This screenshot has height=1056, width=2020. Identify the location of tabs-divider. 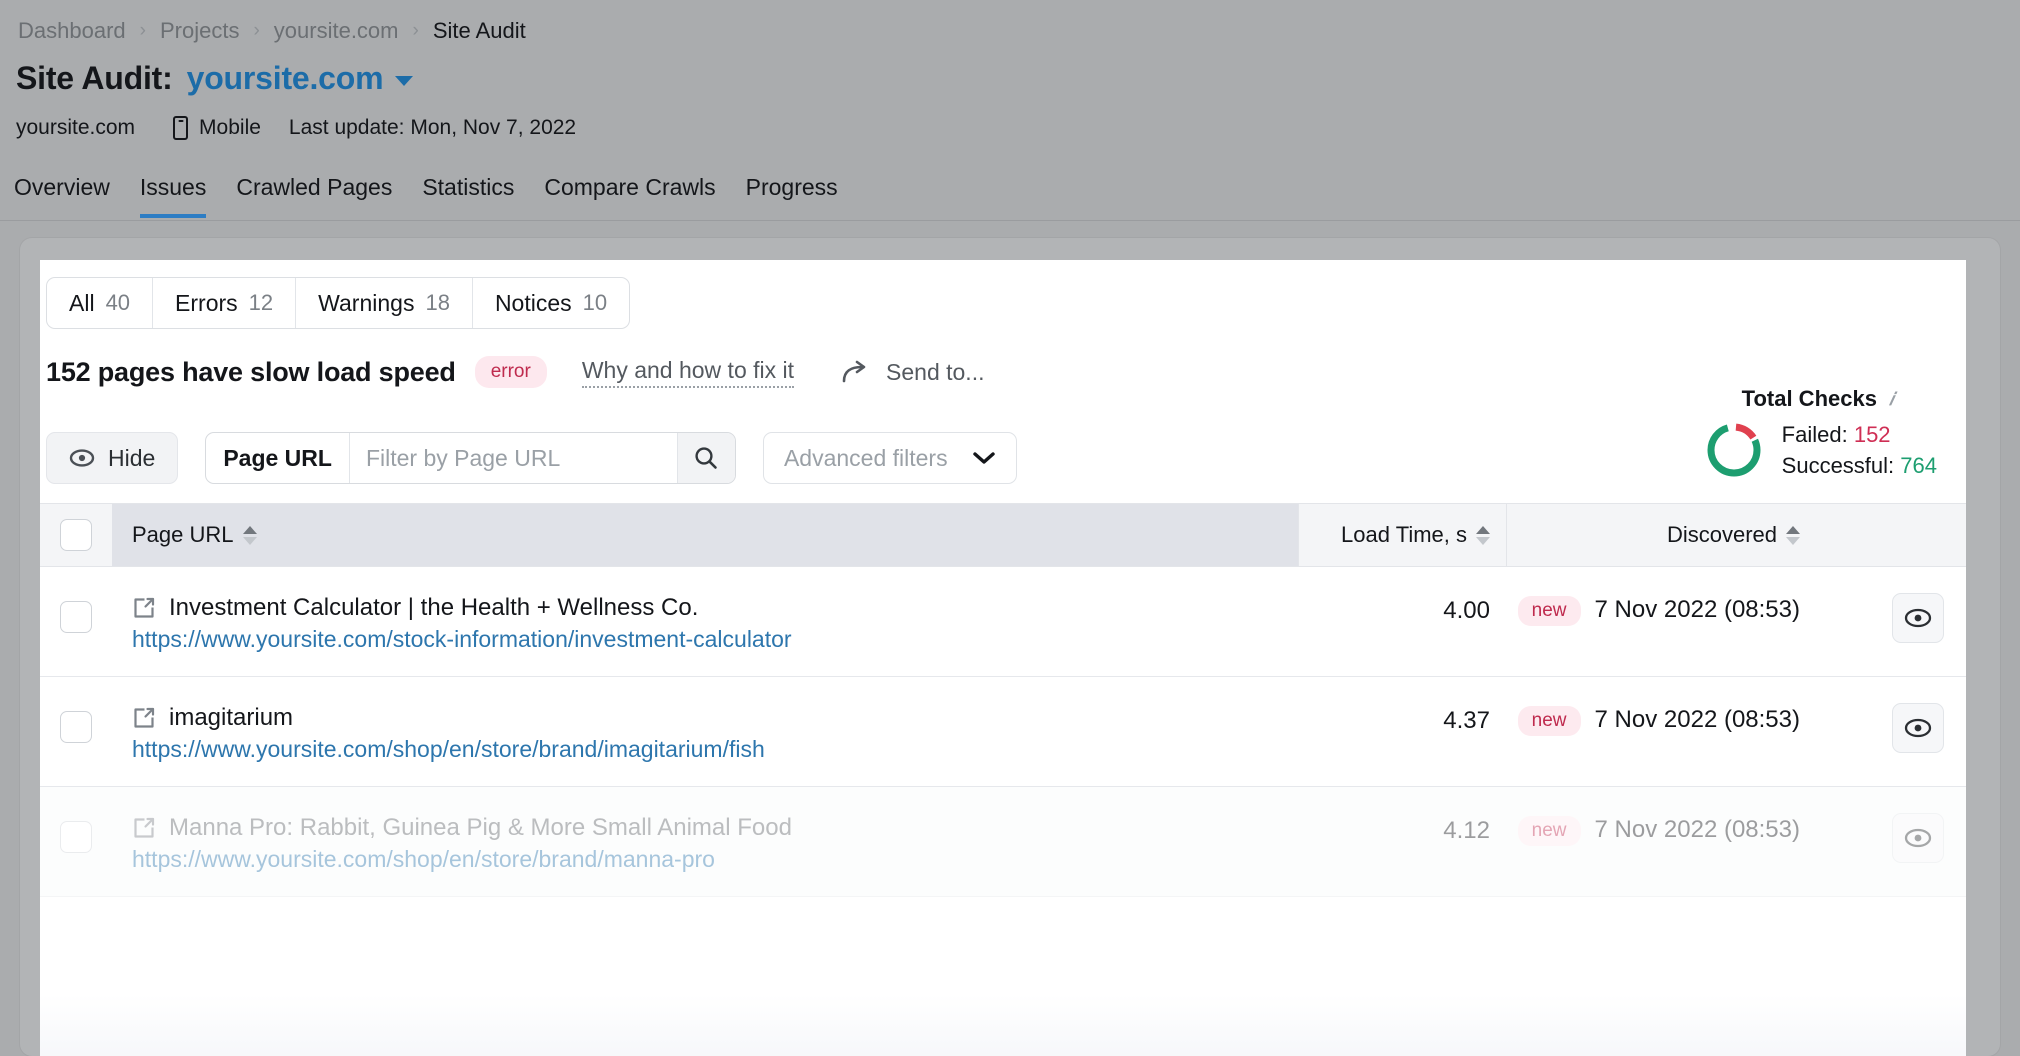
(1010, 220).